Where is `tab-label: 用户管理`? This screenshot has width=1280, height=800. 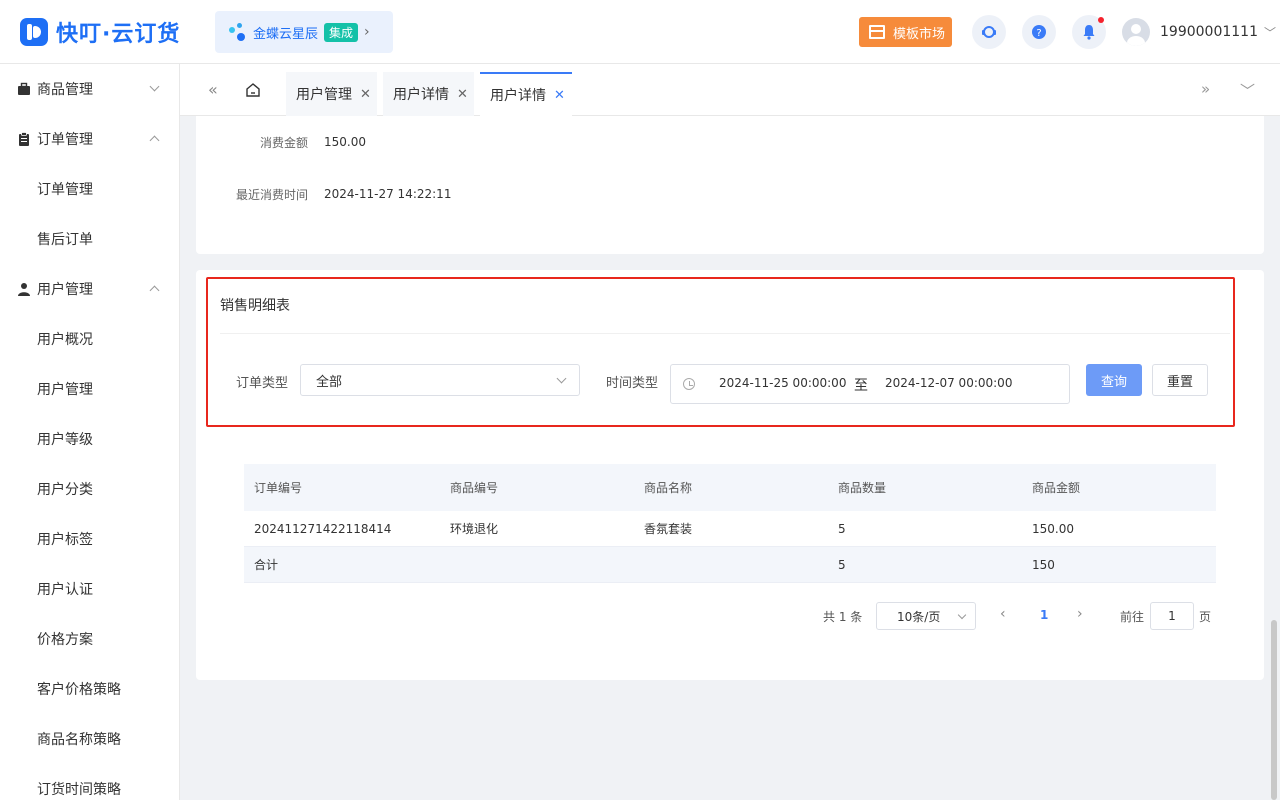 tab-label: 用户管理 is located at coordinates (324, 95).